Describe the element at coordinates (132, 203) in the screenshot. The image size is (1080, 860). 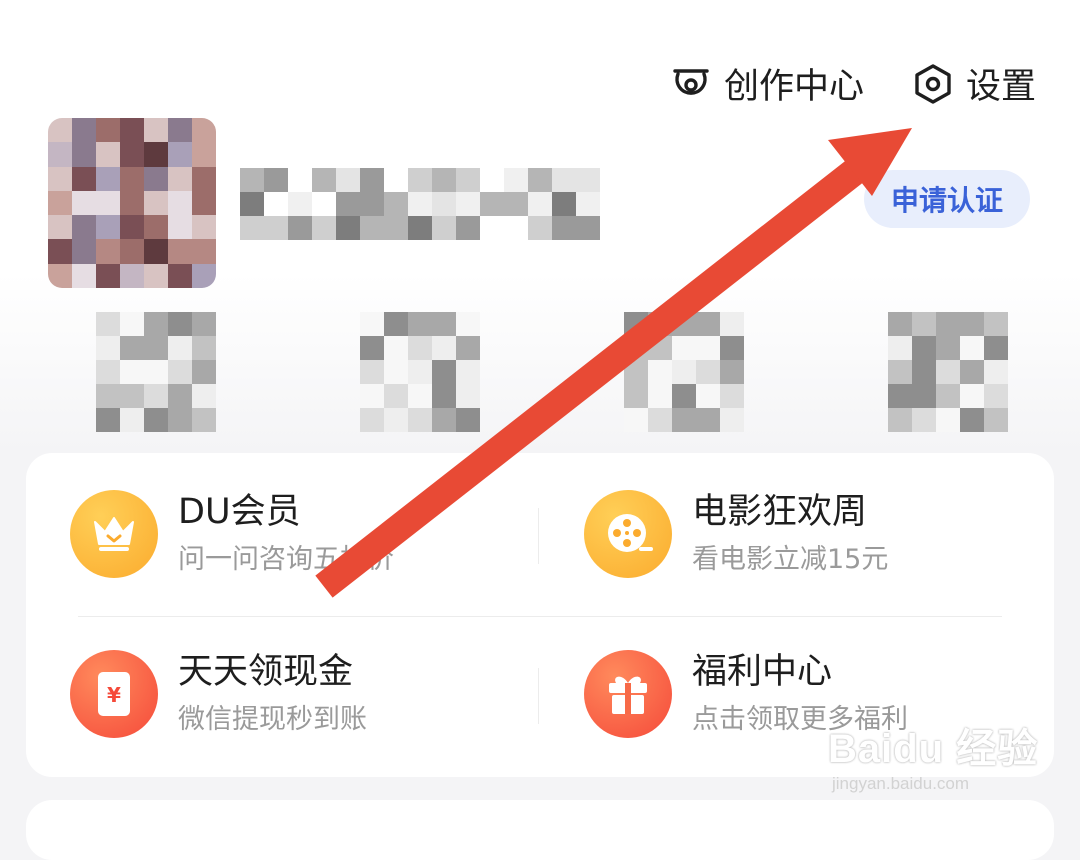
I see `avatar` at that location.